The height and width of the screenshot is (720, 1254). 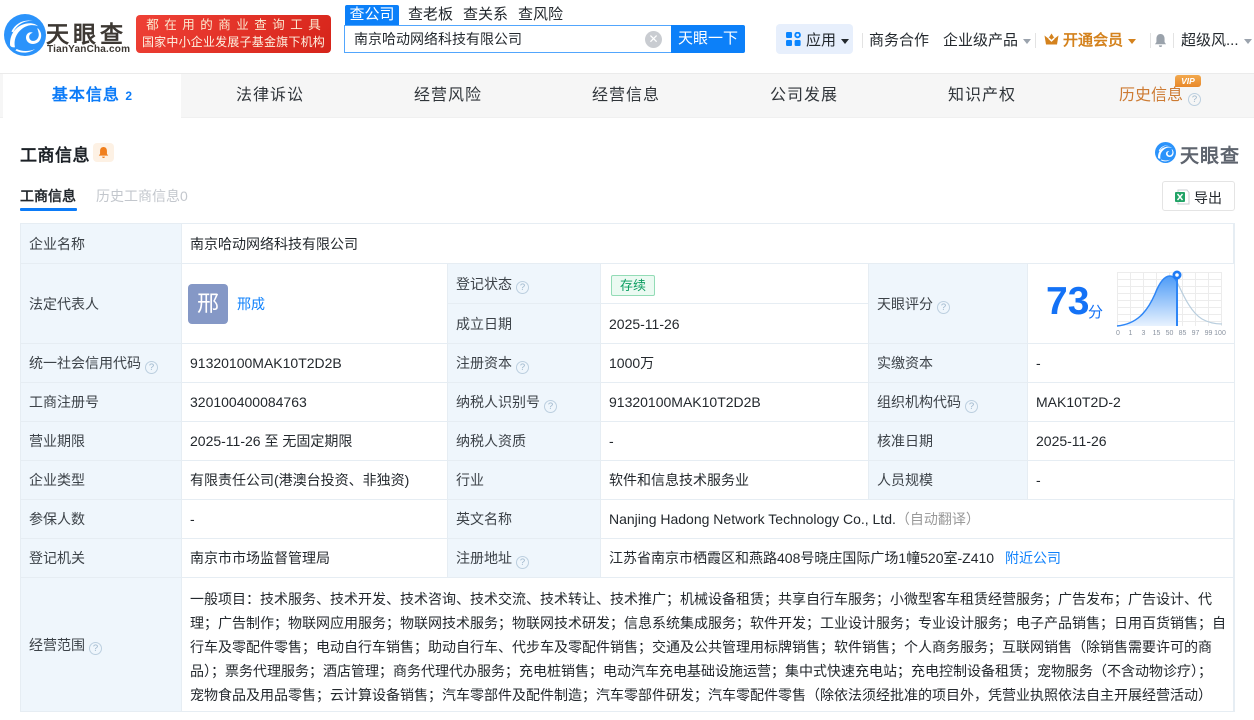 I want to click on svg-text: 15, so click(x=1157, y=333).